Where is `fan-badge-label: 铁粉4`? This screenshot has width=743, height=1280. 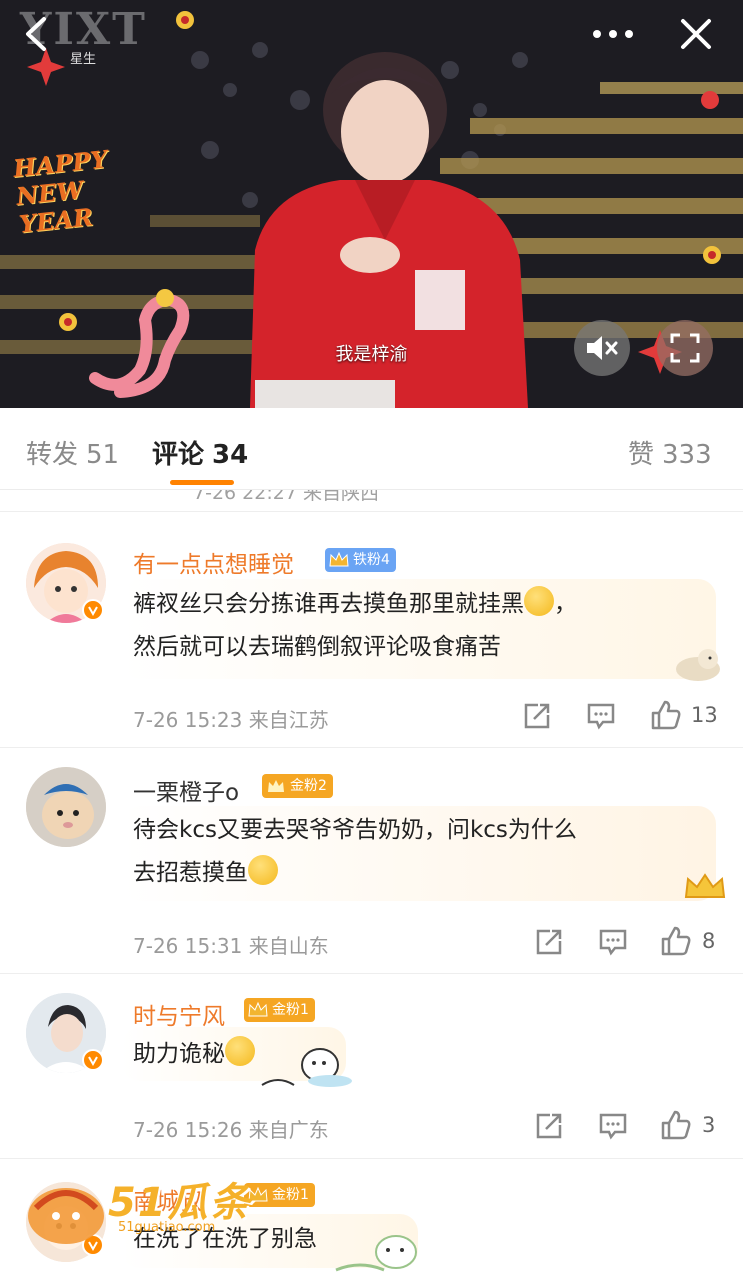
fan-badge-label: 铁粉4 is located at coordinates (371, 560).